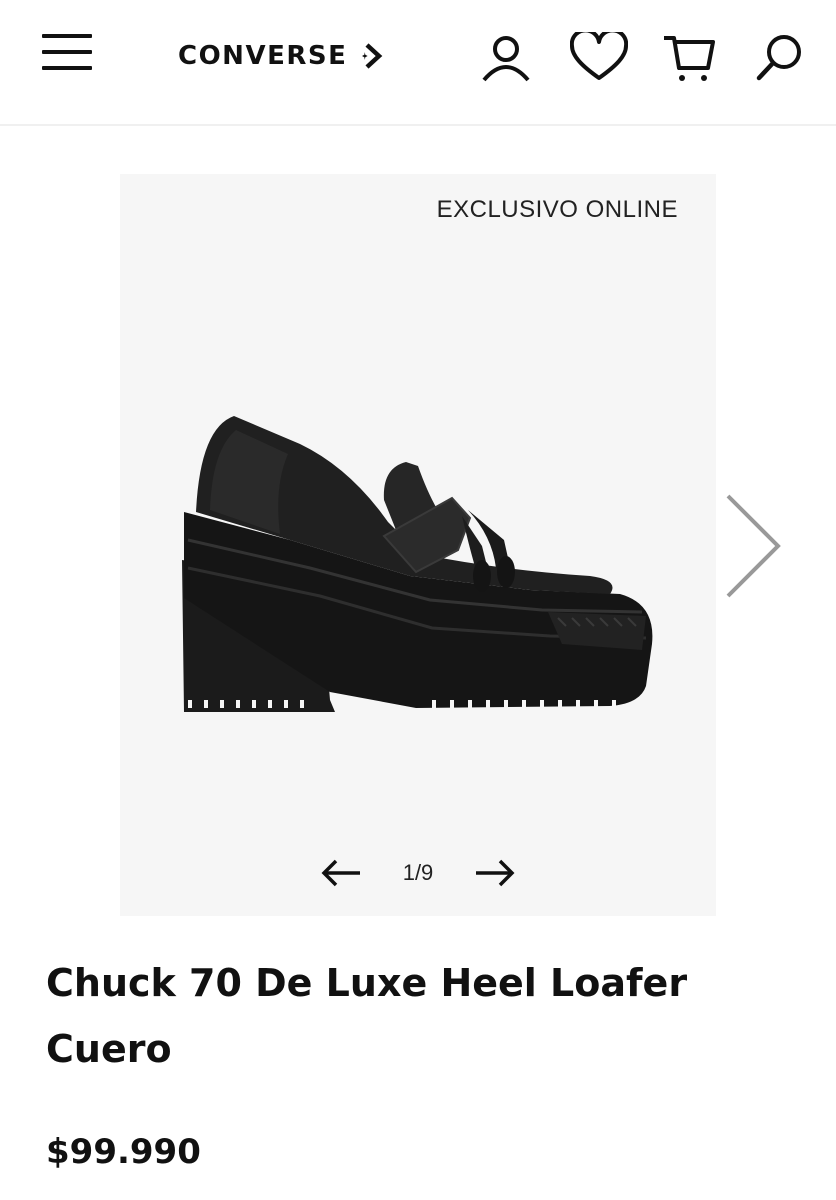  What do you see at coordinates (367, 983) in the screenshot?
I see `product-title-line-1: Chuck 70 De Luxe Heel Loafer` at bounding box center [367, 983].